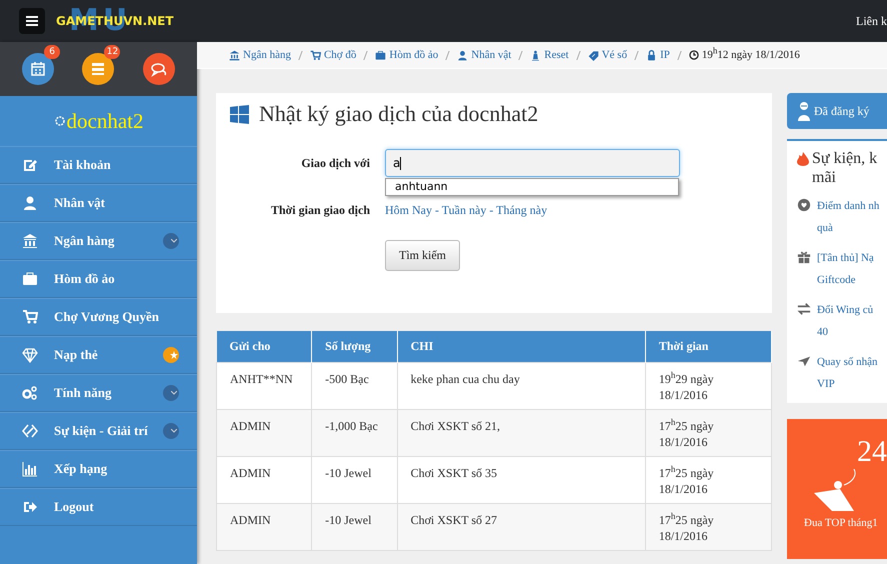  Describe the element at coordinates (84, 241) in the screenshot. I see `sidebar-item-label: Ngân hàng` at that location.